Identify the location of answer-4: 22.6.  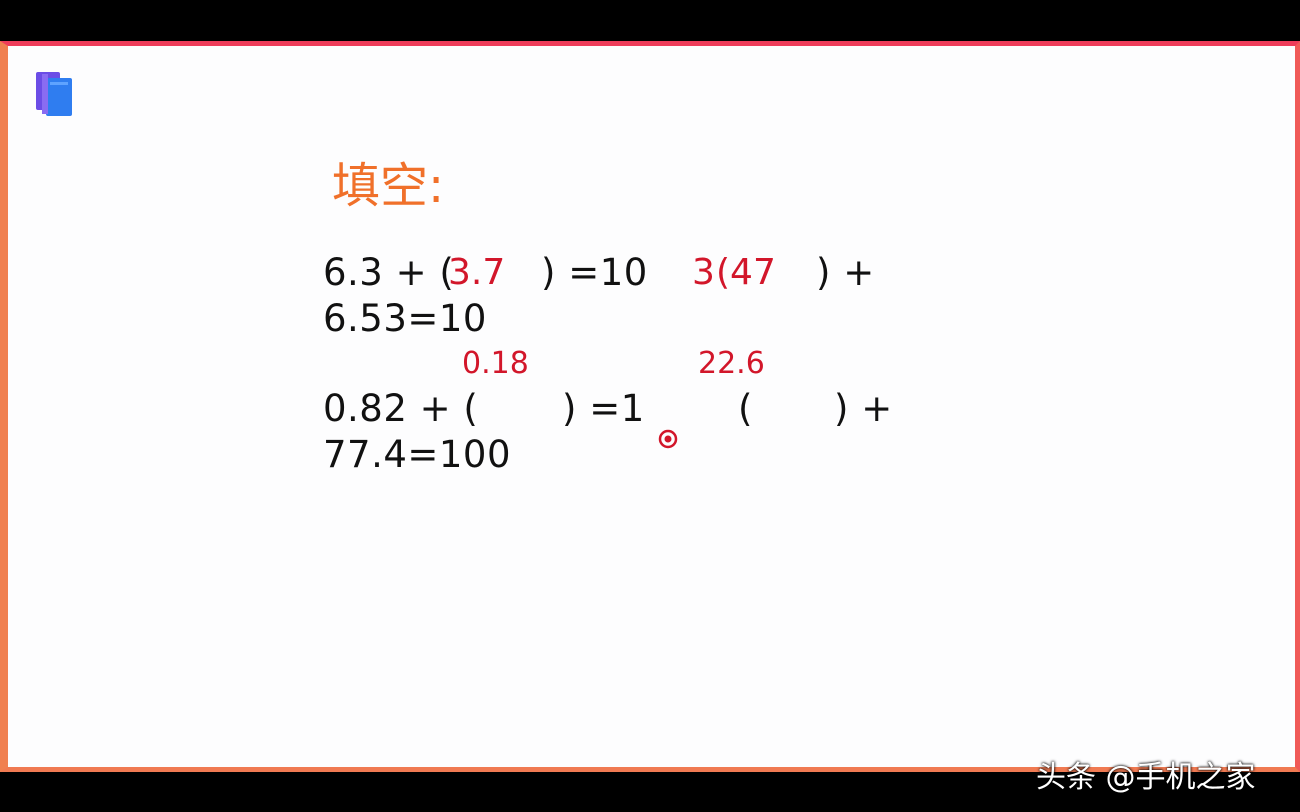
(731, 363).